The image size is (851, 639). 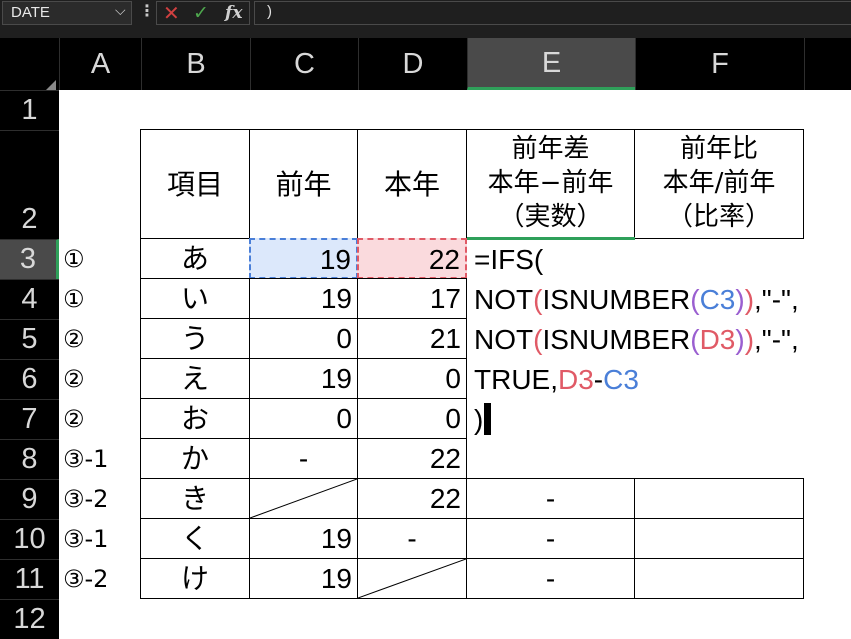 I want to click on more-options-icon: ⋮, so click(x=147, y=10).